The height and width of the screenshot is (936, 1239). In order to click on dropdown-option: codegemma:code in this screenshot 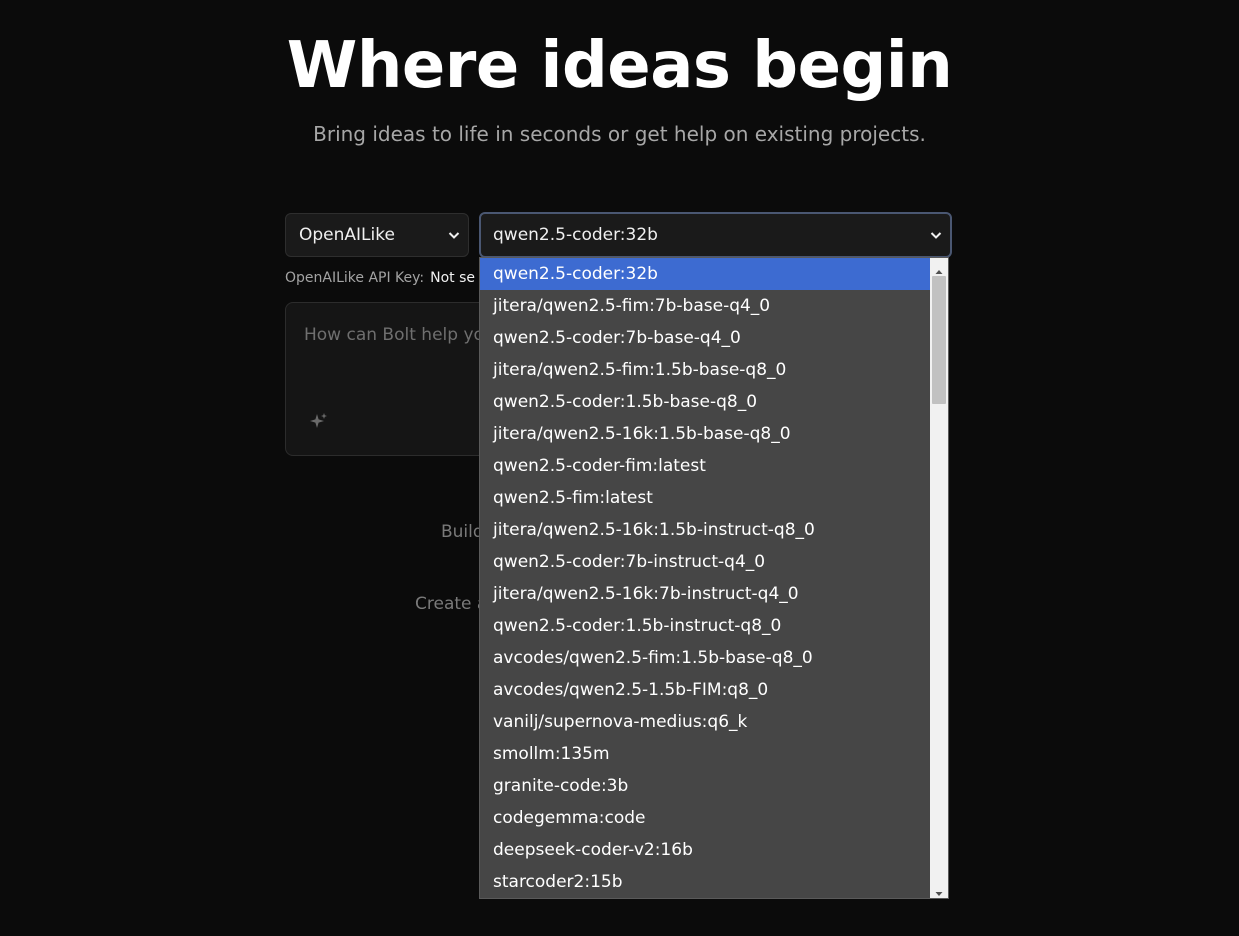, I will do `click(705, 818)`.